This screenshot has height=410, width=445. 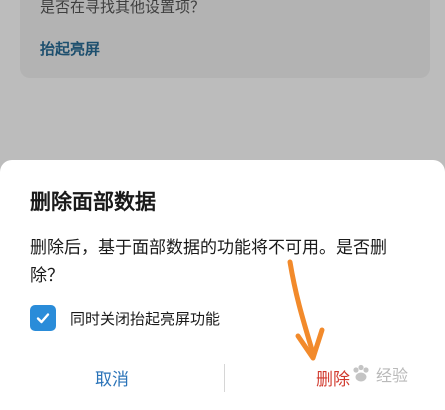 What do you see at coordinates (392, 375) in the screenshot?
I see `watermark-text: 经验` at bounding box center [392, 375].